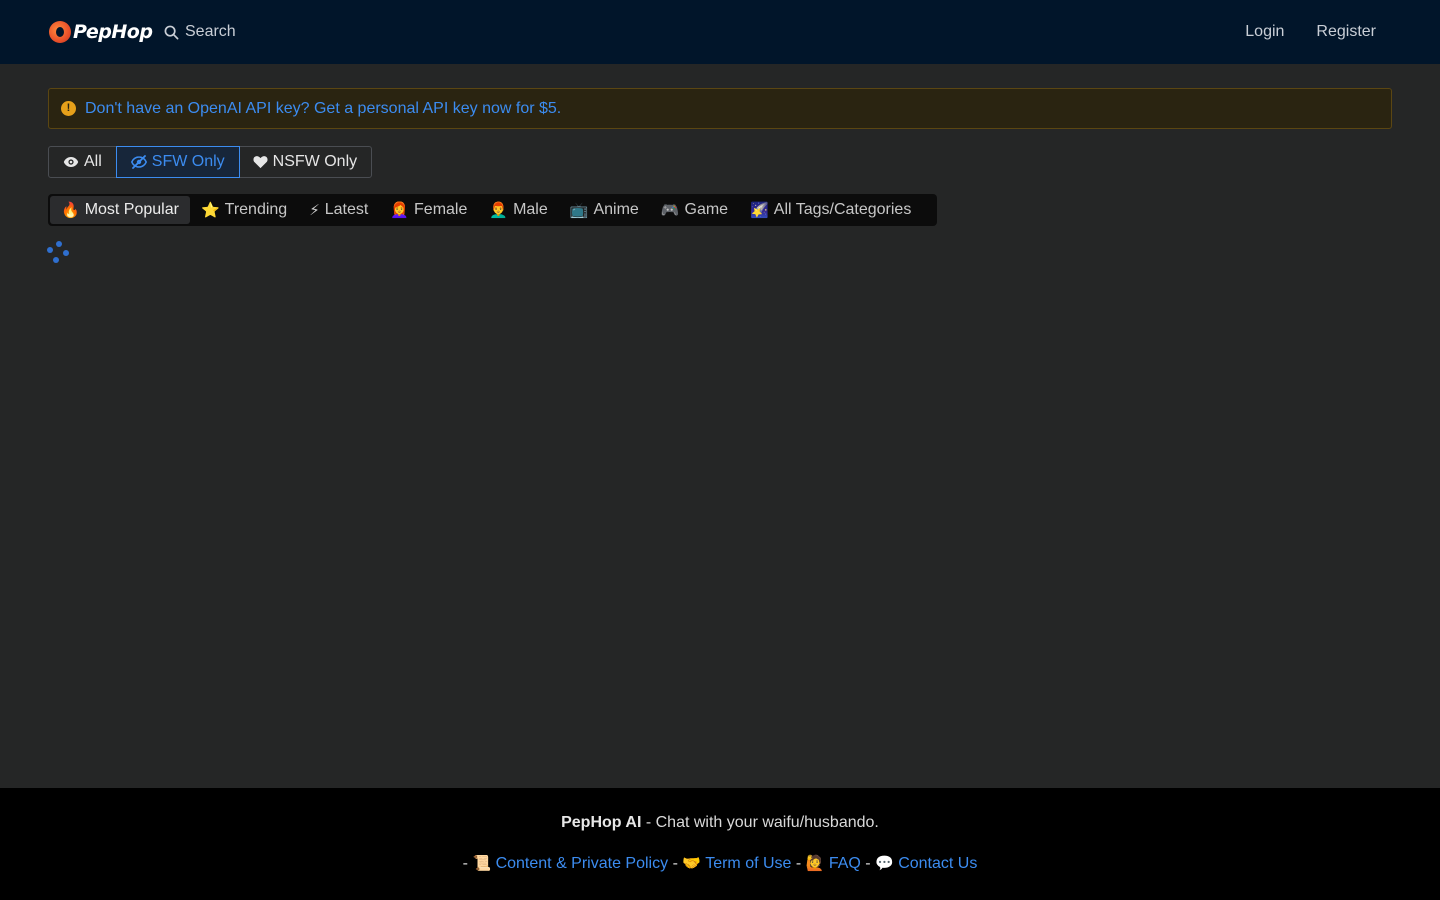 This screenshot has height=900, width=1440. I want to click on filter-nsfw-button: NSFW Only, so click(305, 162).